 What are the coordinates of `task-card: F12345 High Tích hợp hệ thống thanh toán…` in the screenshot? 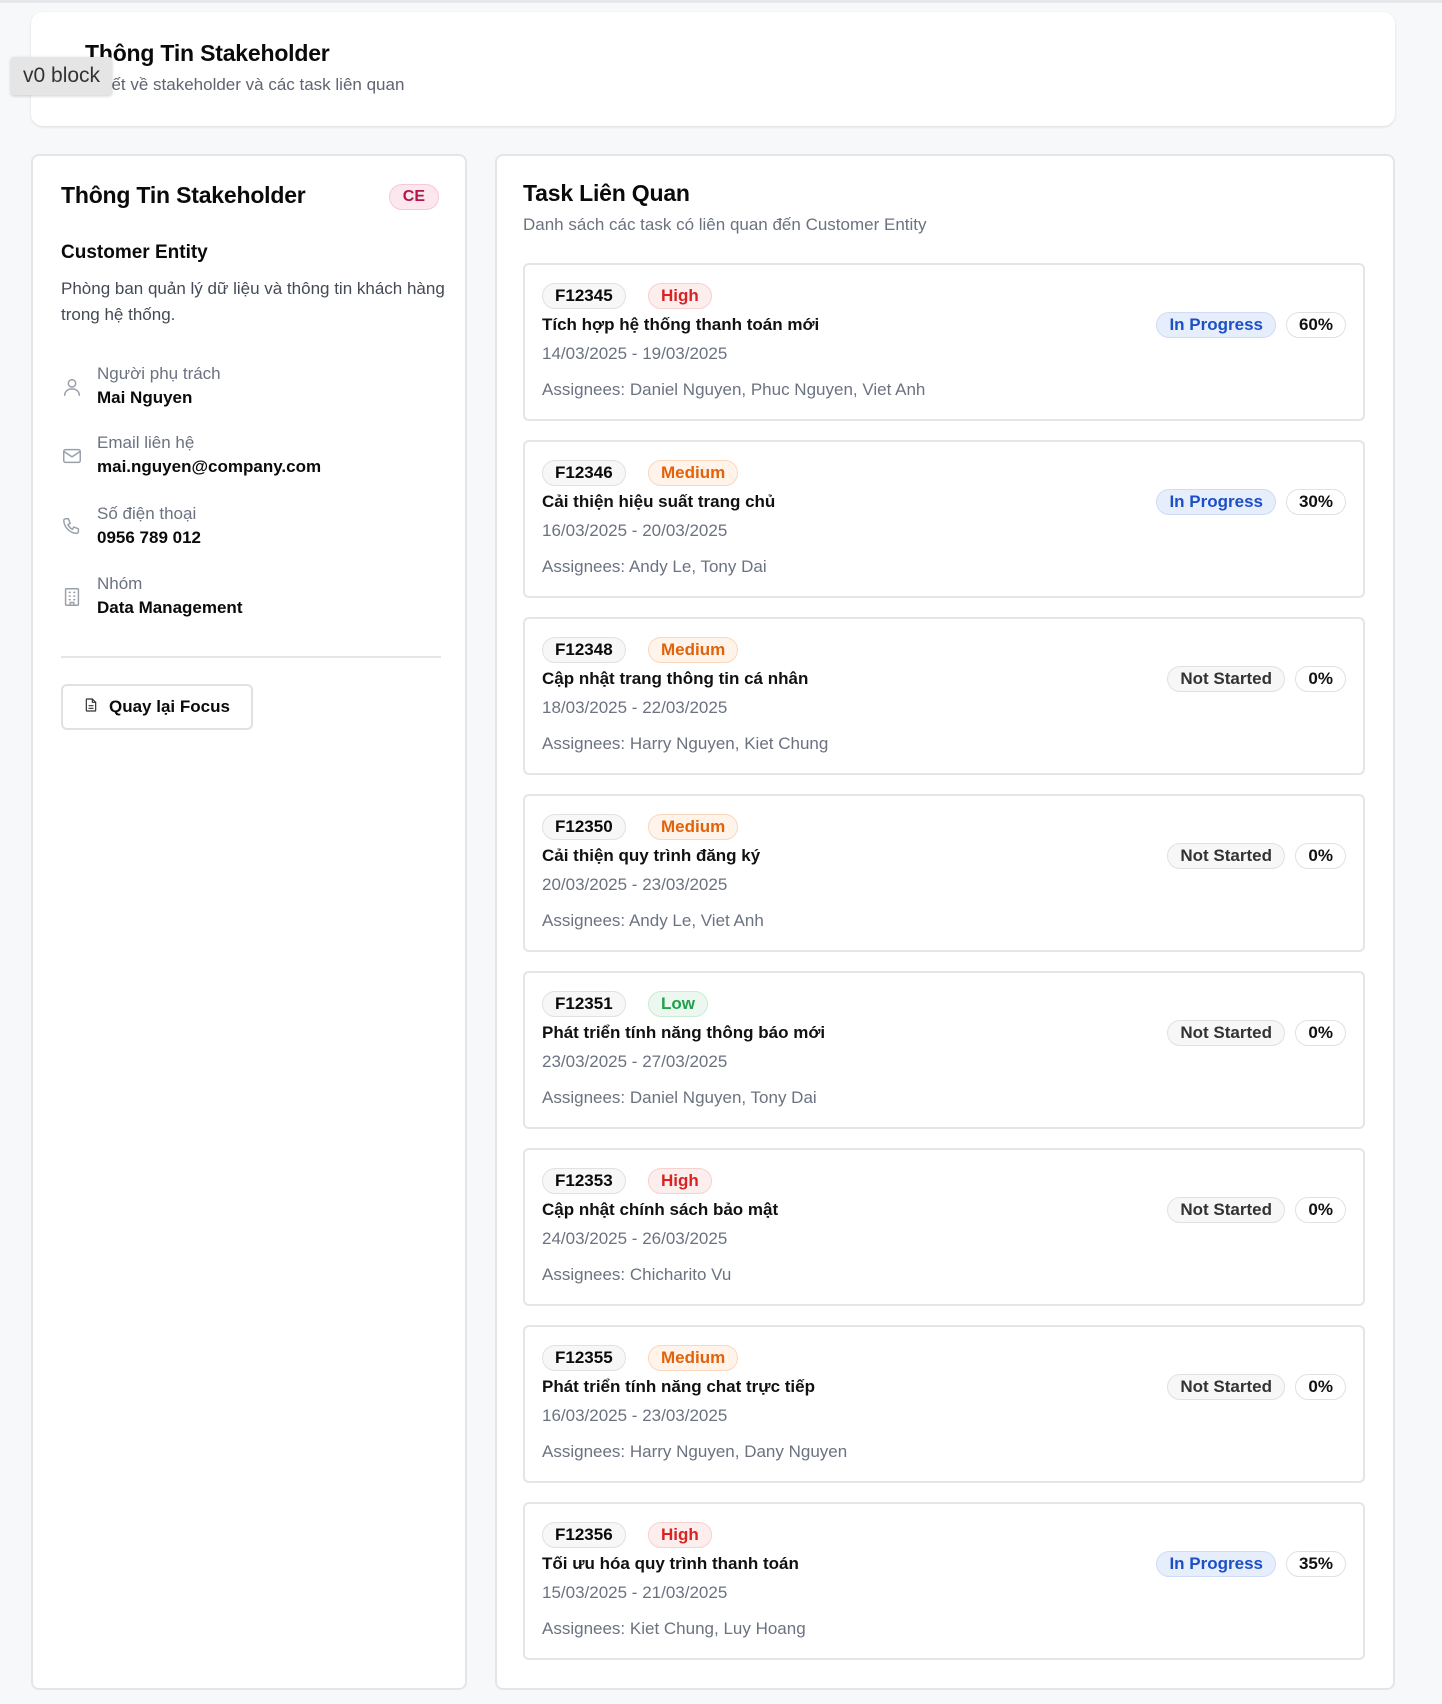 It's located at (944, 342).